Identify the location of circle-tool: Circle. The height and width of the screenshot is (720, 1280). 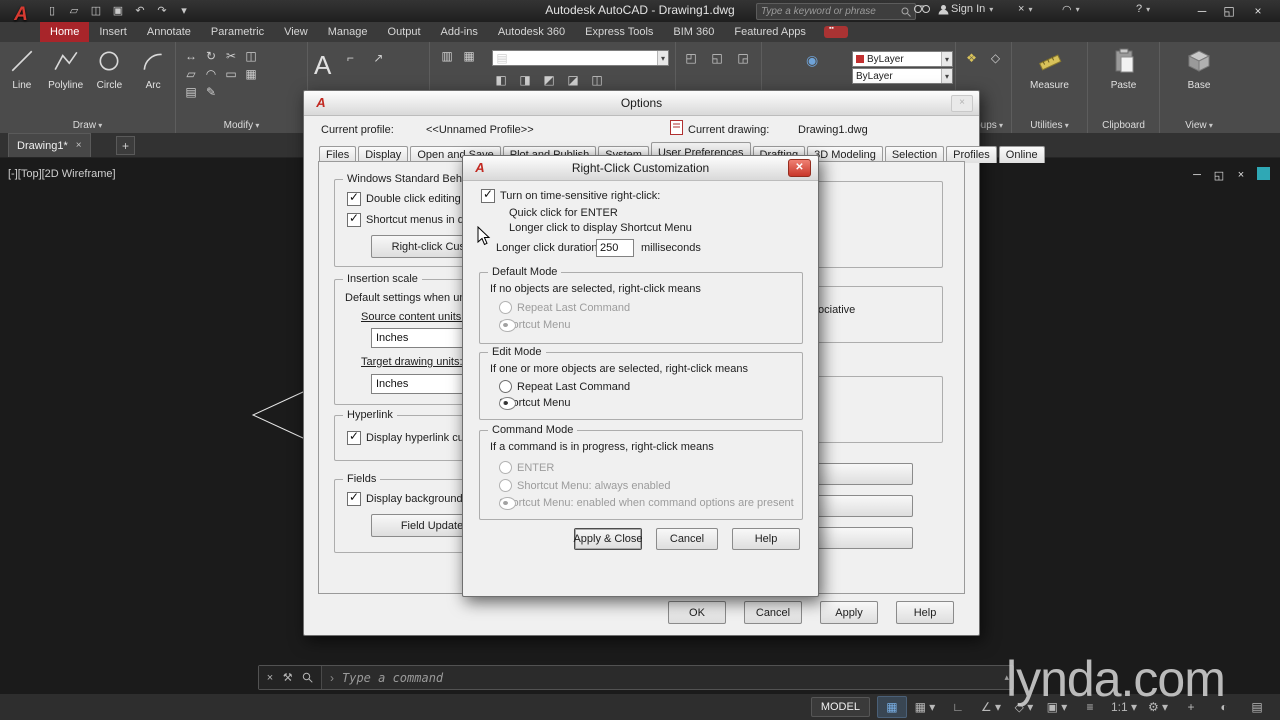
(109, 69).